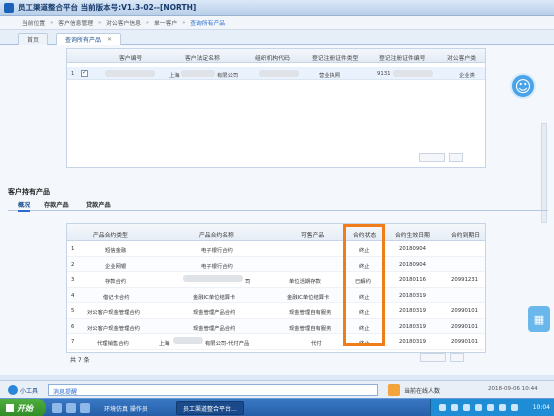  Describe the element at coordinates (109, 39) in the screenshot. I see `close-icon: ✕` at that location.